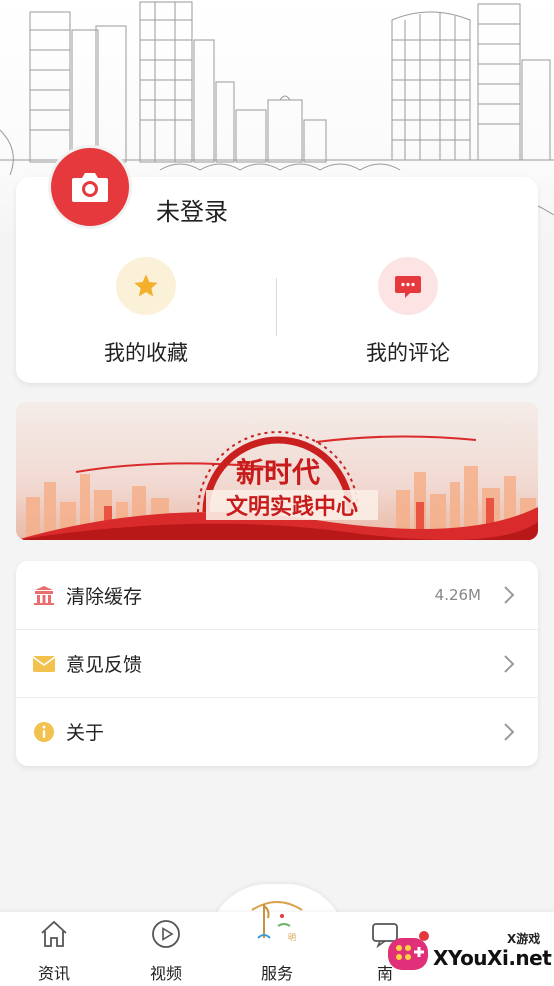 The height and width of the screenshot is (986, 554). What do you see at coordinates (44, 664) in the screenshot?
I see `envelope-icon` at bounding box center [44, 664].